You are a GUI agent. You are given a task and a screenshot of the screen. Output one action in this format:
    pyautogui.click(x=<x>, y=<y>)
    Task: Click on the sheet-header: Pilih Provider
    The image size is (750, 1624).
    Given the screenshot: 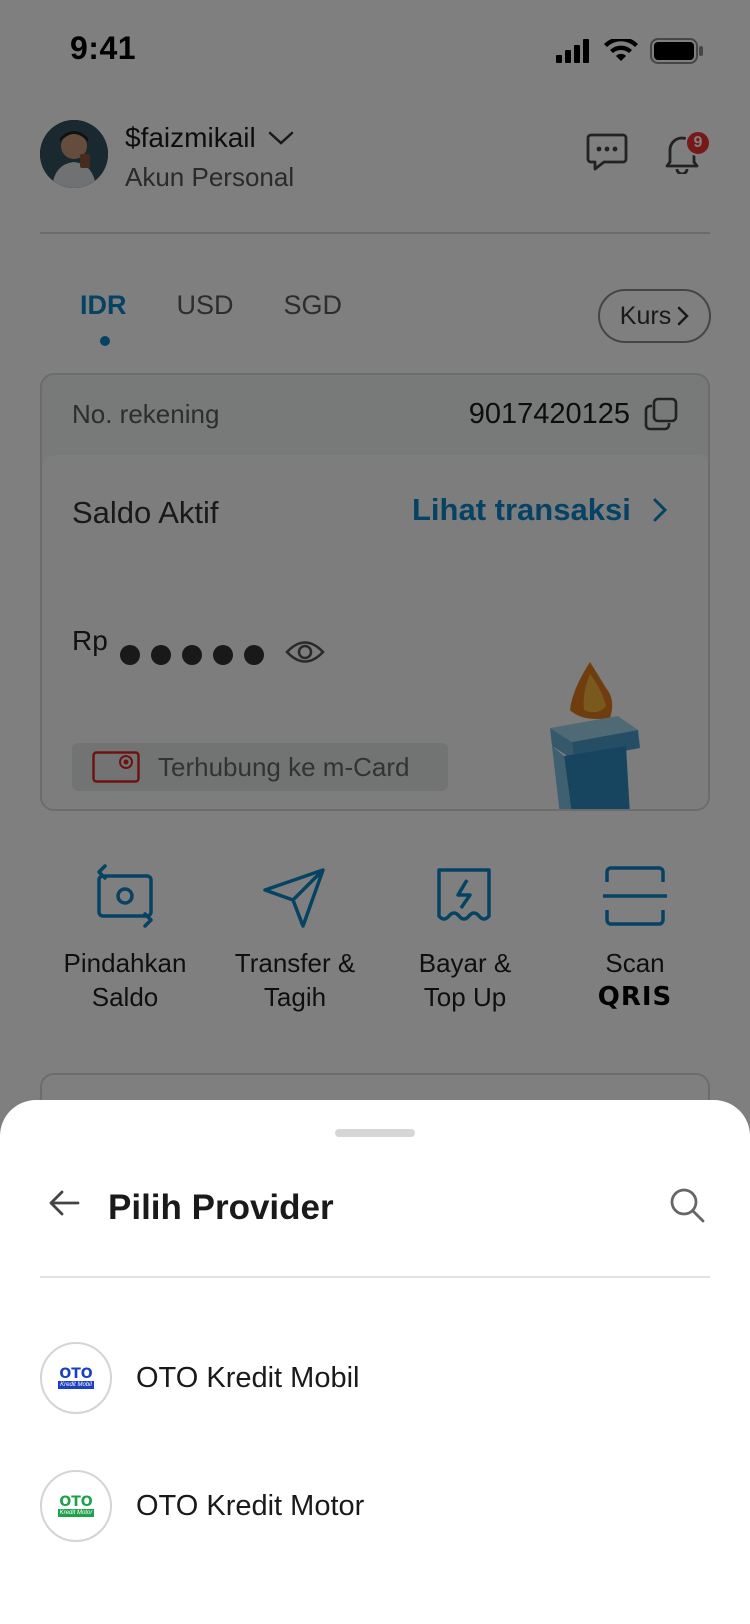 What is the action you would take?
    pyautogui.click(x=375, y=1210)
    